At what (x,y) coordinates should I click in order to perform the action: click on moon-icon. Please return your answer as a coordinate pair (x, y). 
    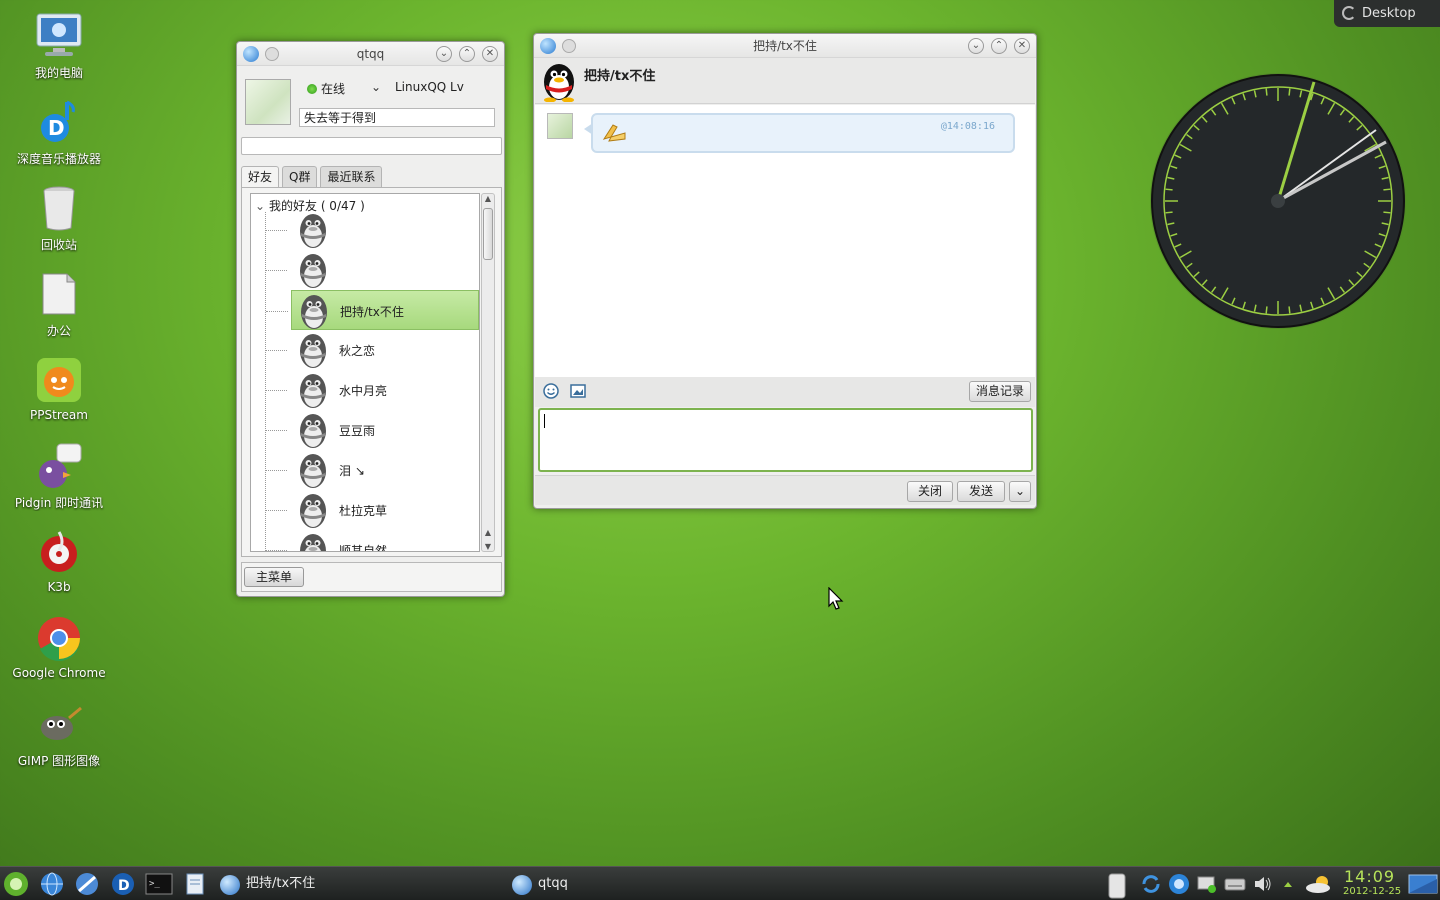
    Looking at the image, I should click on (1349, 13).